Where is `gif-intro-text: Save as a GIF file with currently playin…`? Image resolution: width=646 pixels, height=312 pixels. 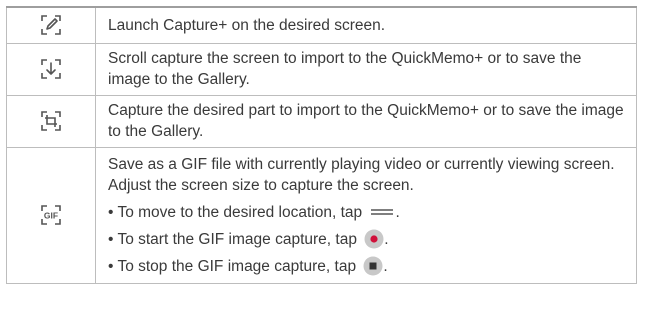 gif-intro-text: Save as a GIF file with currently playin… is located at coordinates (361, 174).